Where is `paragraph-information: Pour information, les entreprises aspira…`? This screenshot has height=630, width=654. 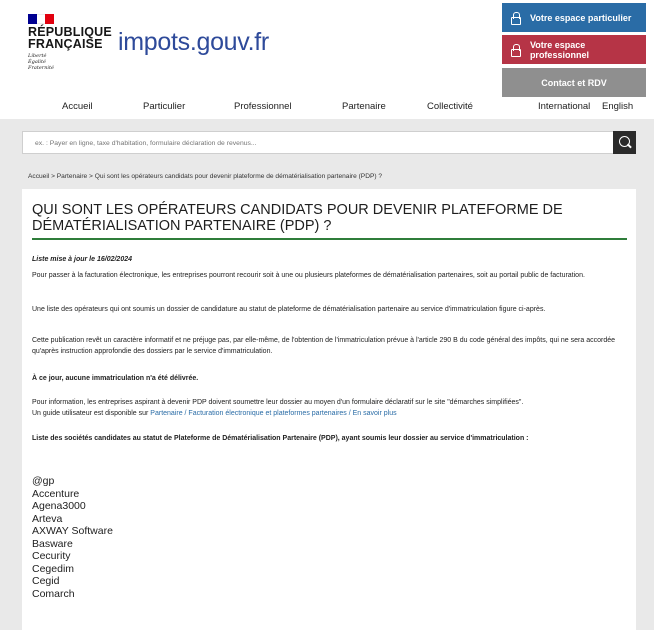 paragraph-information: Pour information, les entreprises aspira… is located at coordinates (329, 408).